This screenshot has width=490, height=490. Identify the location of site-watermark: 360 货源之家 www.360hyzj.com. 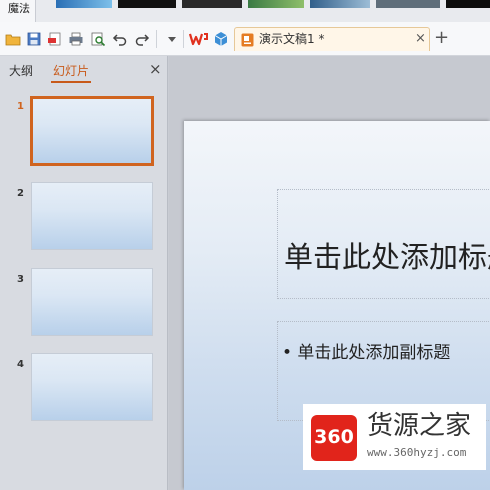
(394, 437).